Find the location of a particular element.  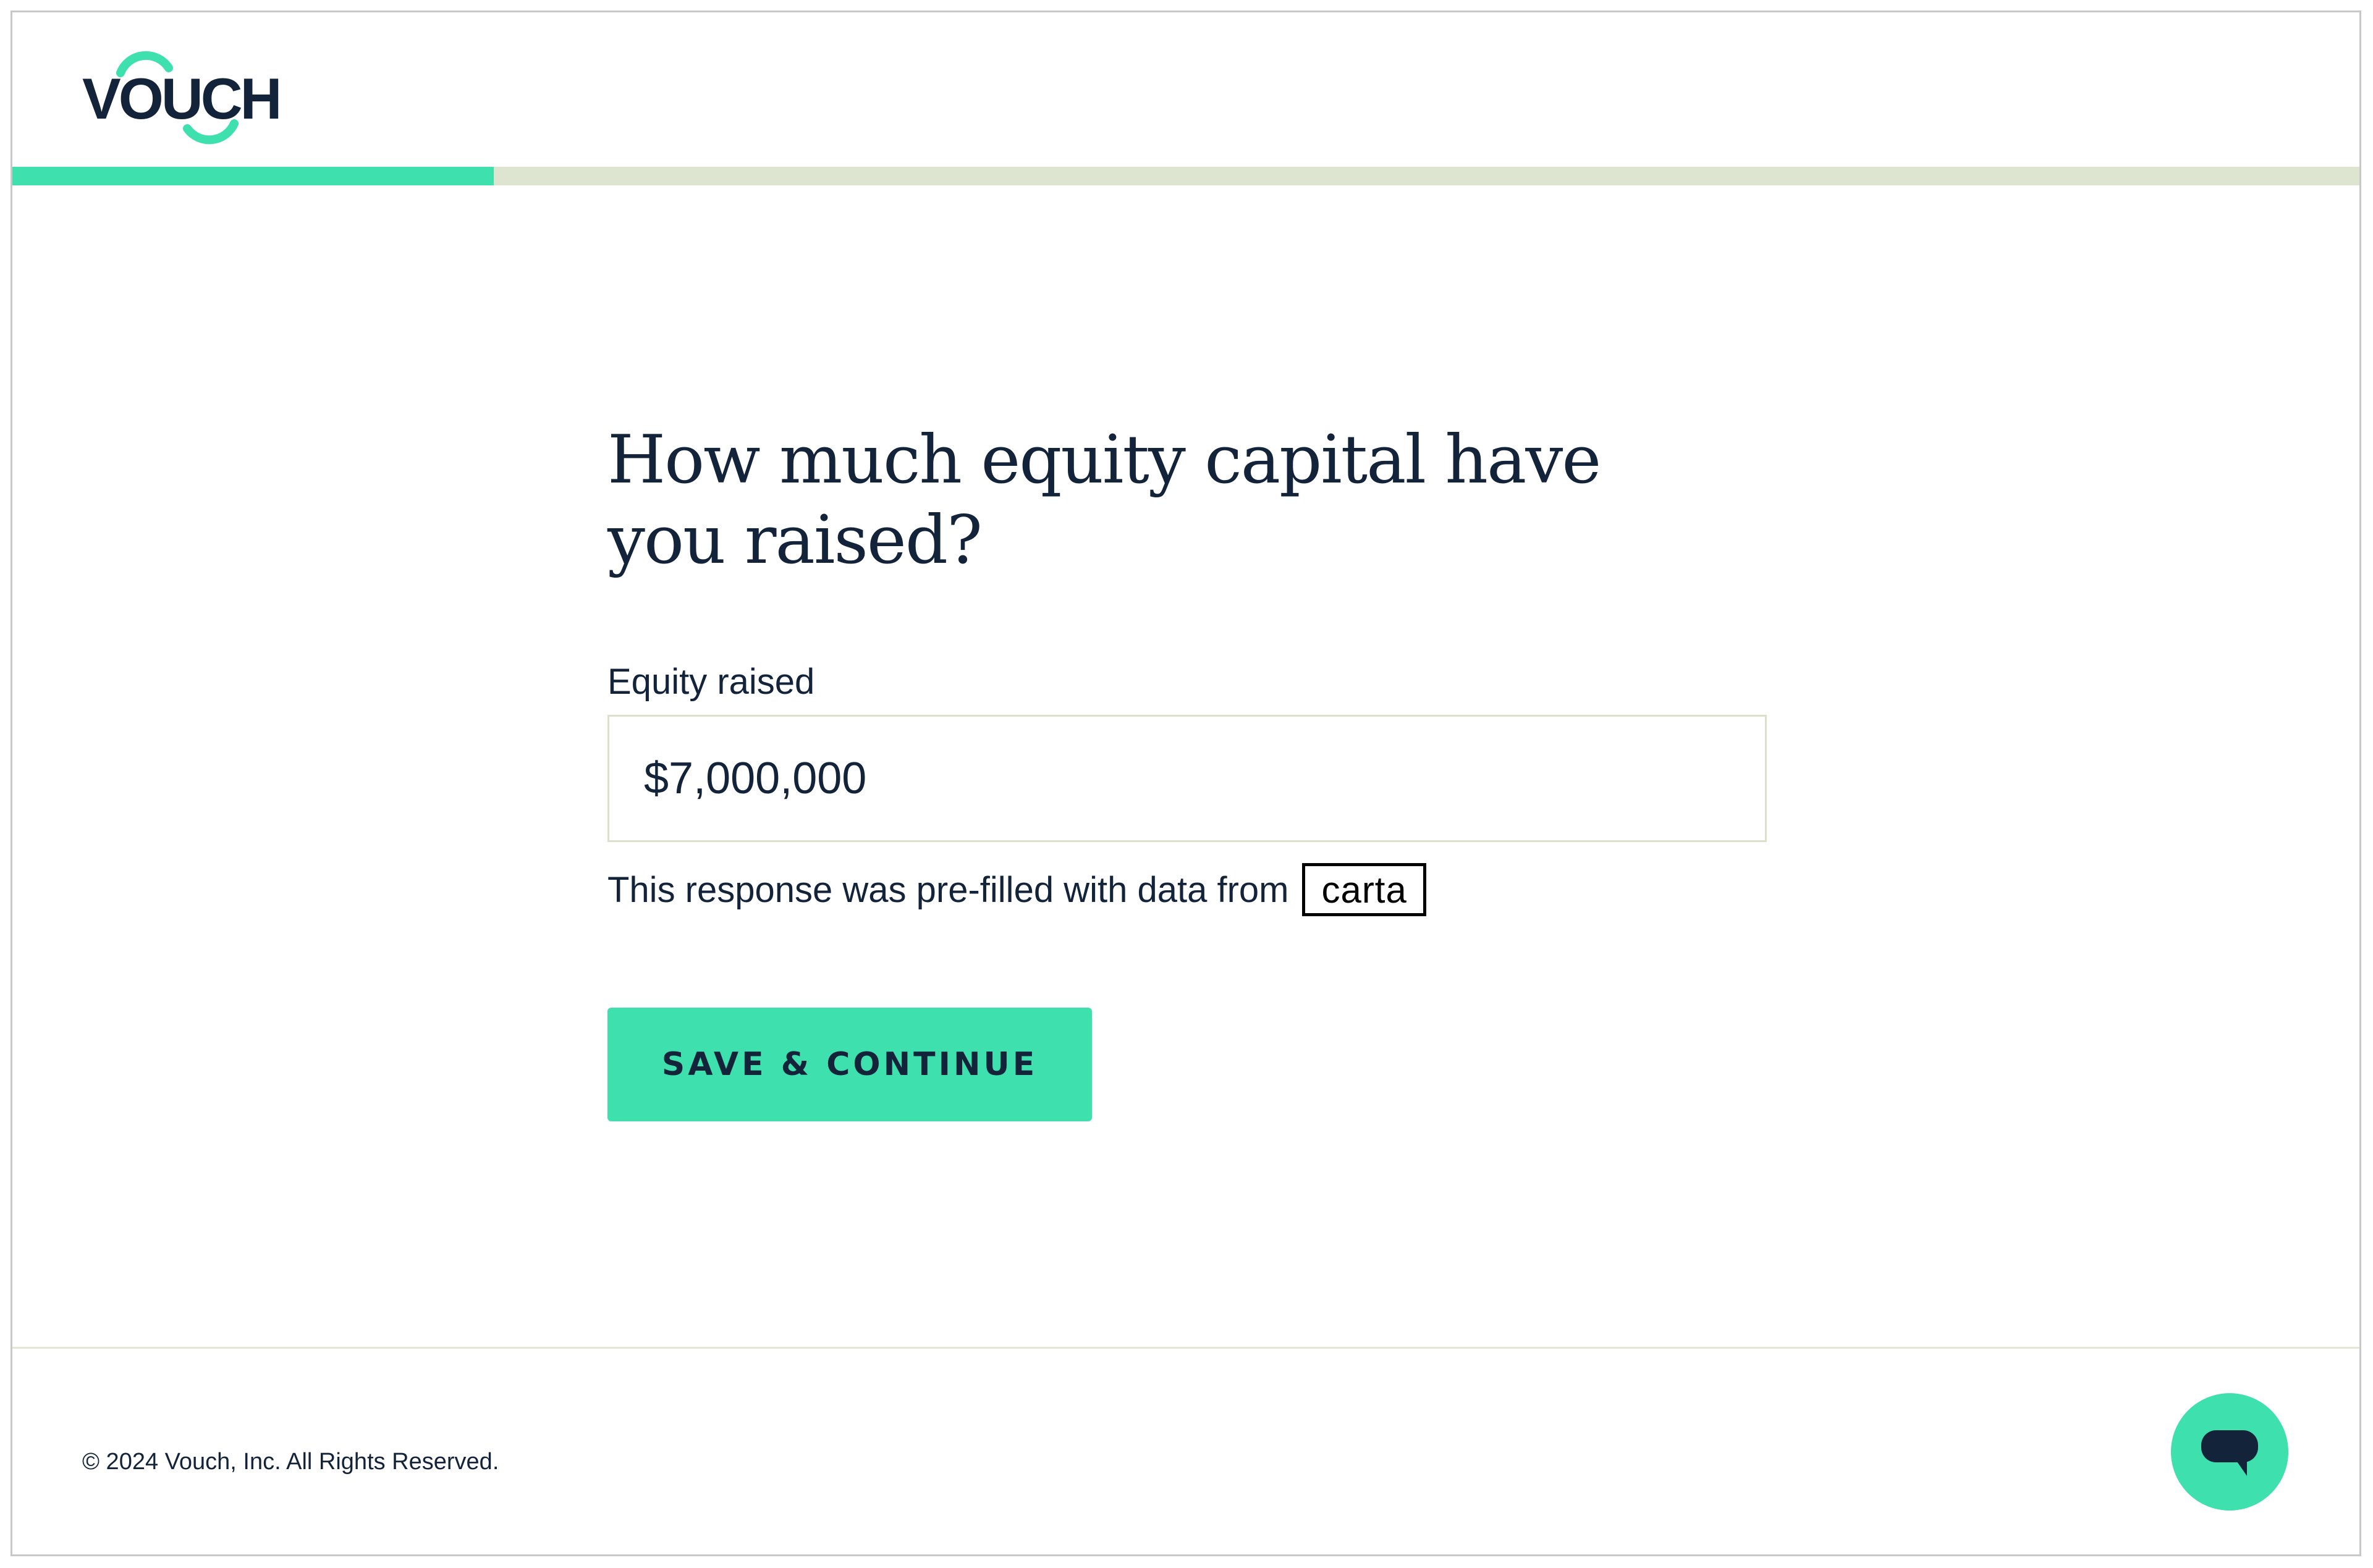

chat-button is located at coordinates (2229, 1452).